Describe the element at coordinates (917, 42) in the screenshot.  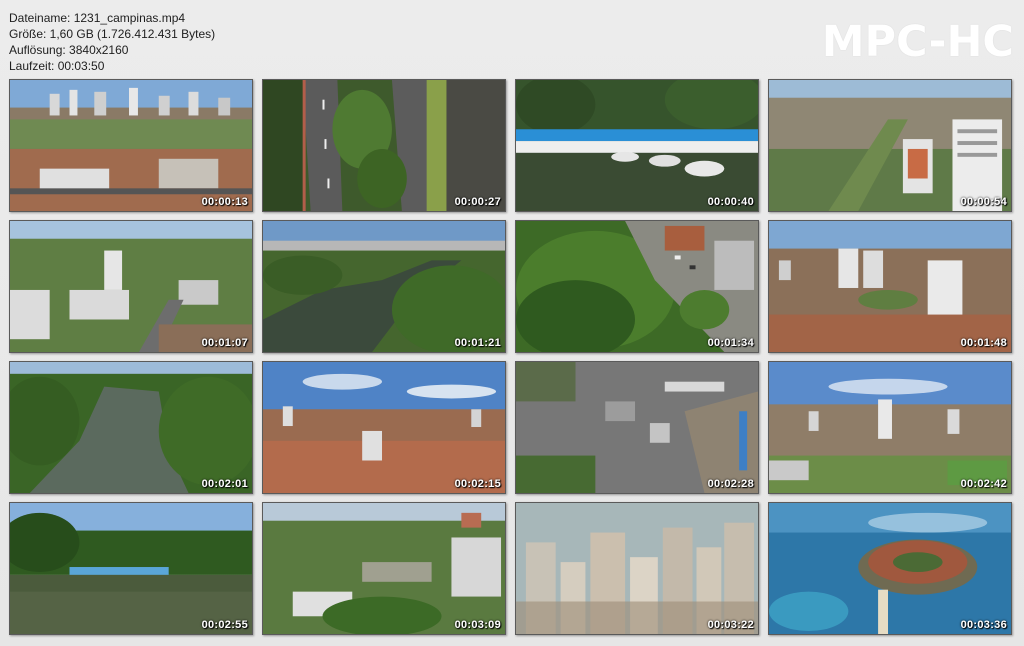
I see `mpc-hc-logo: MPC-HC` at that location.